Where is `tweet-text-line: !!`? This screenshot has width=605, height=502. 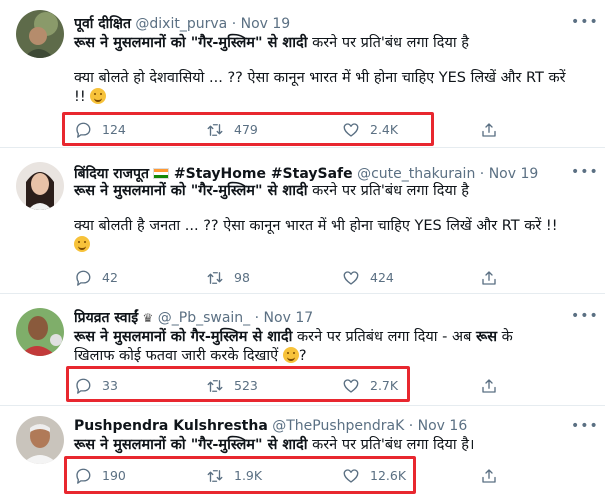 tweet-text-line: !! is located at coordinates (80, 97).